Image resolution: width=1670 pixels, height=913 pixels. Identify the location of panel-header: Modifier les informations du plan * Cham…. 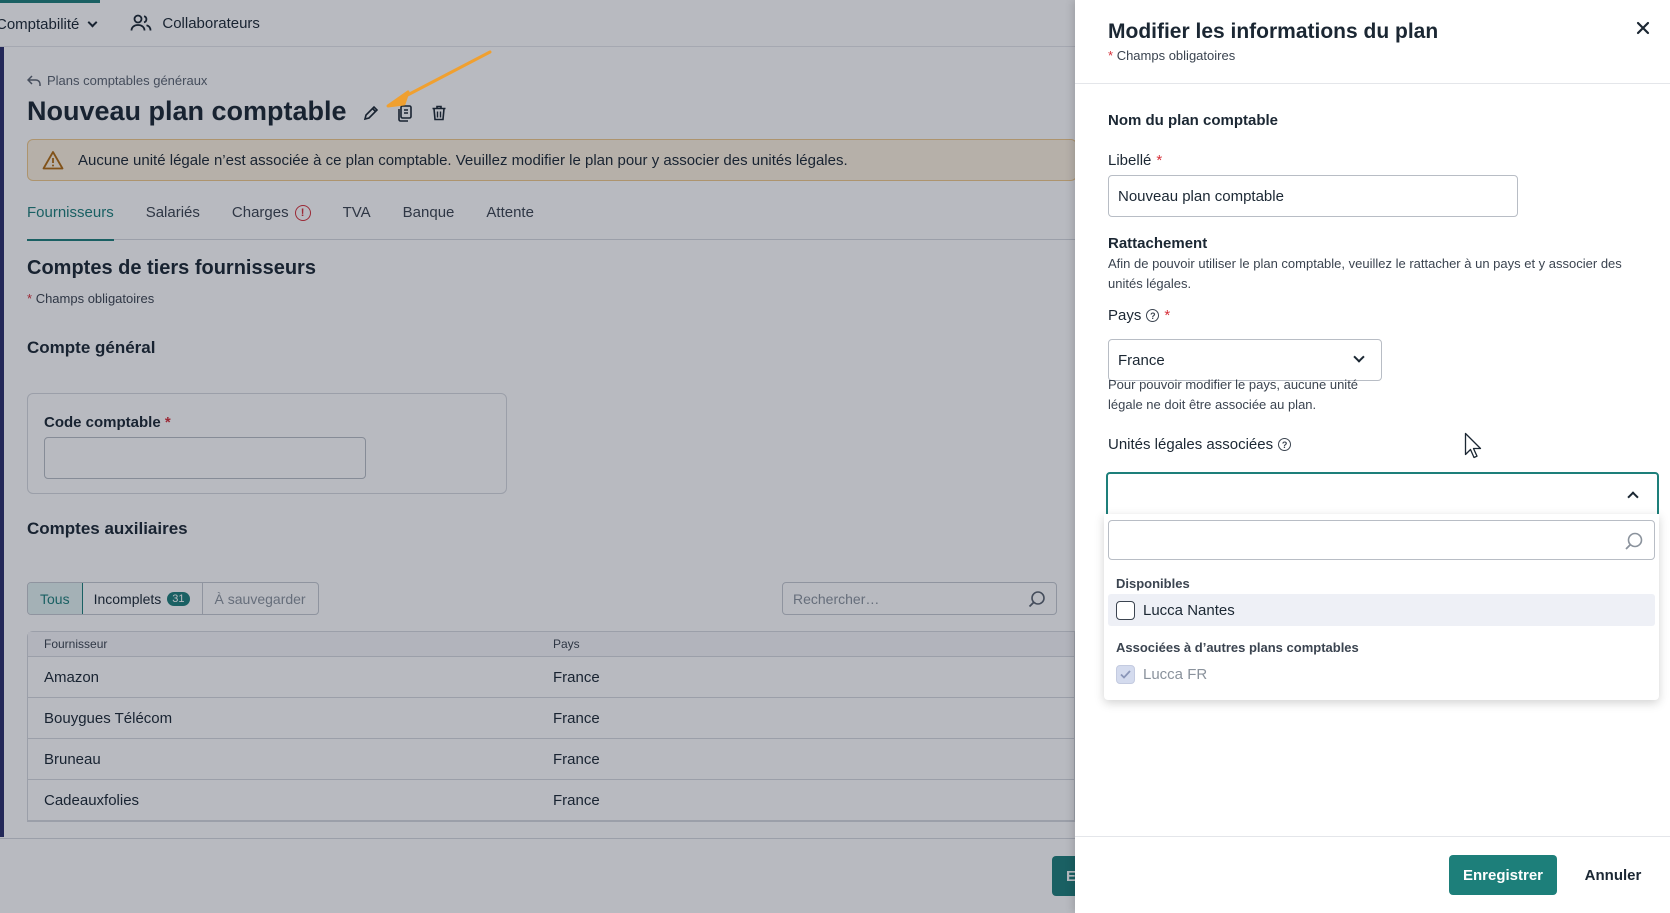
(1372, 42).